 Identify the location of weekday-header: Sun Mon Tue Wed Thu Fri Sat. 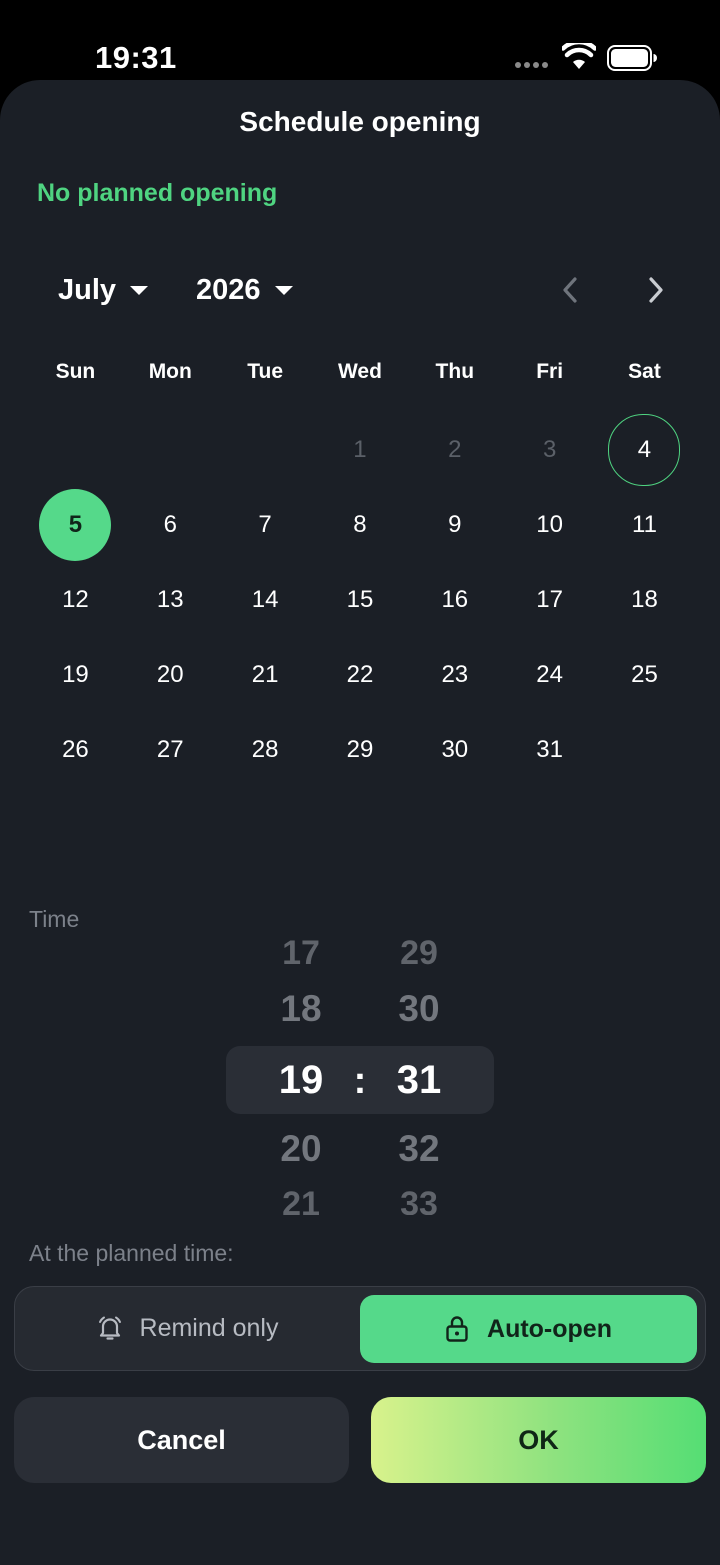
(360, 372).